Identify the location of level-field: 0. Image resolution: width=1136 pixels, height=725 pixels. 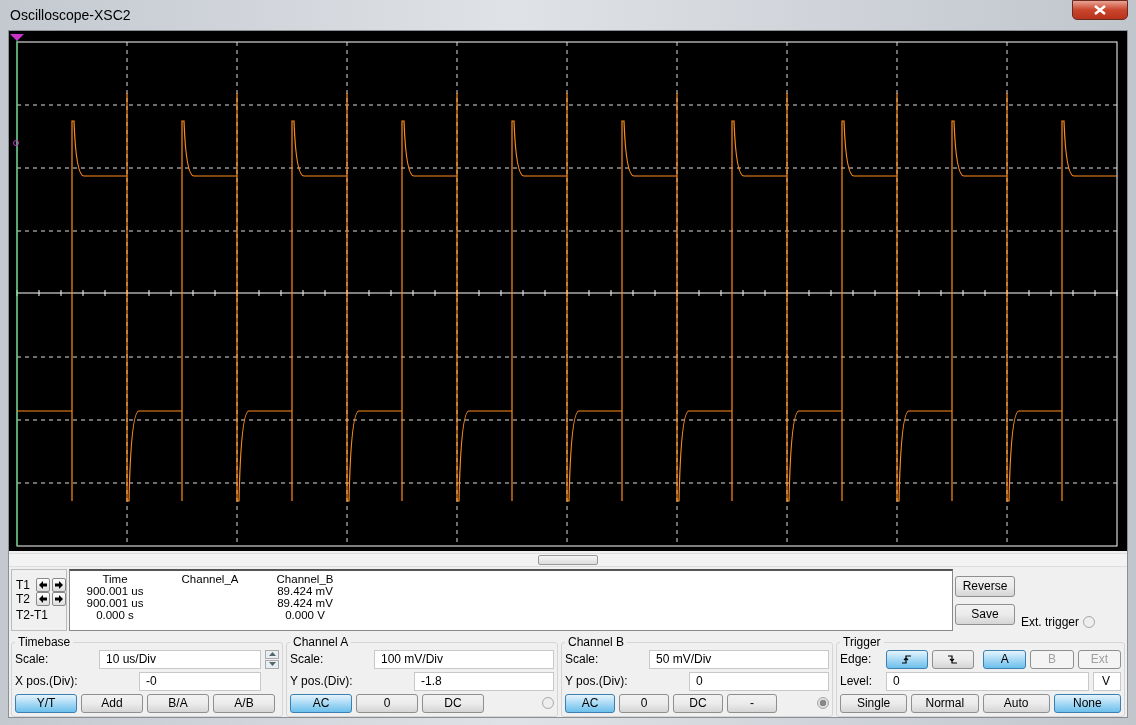
(987, 681).